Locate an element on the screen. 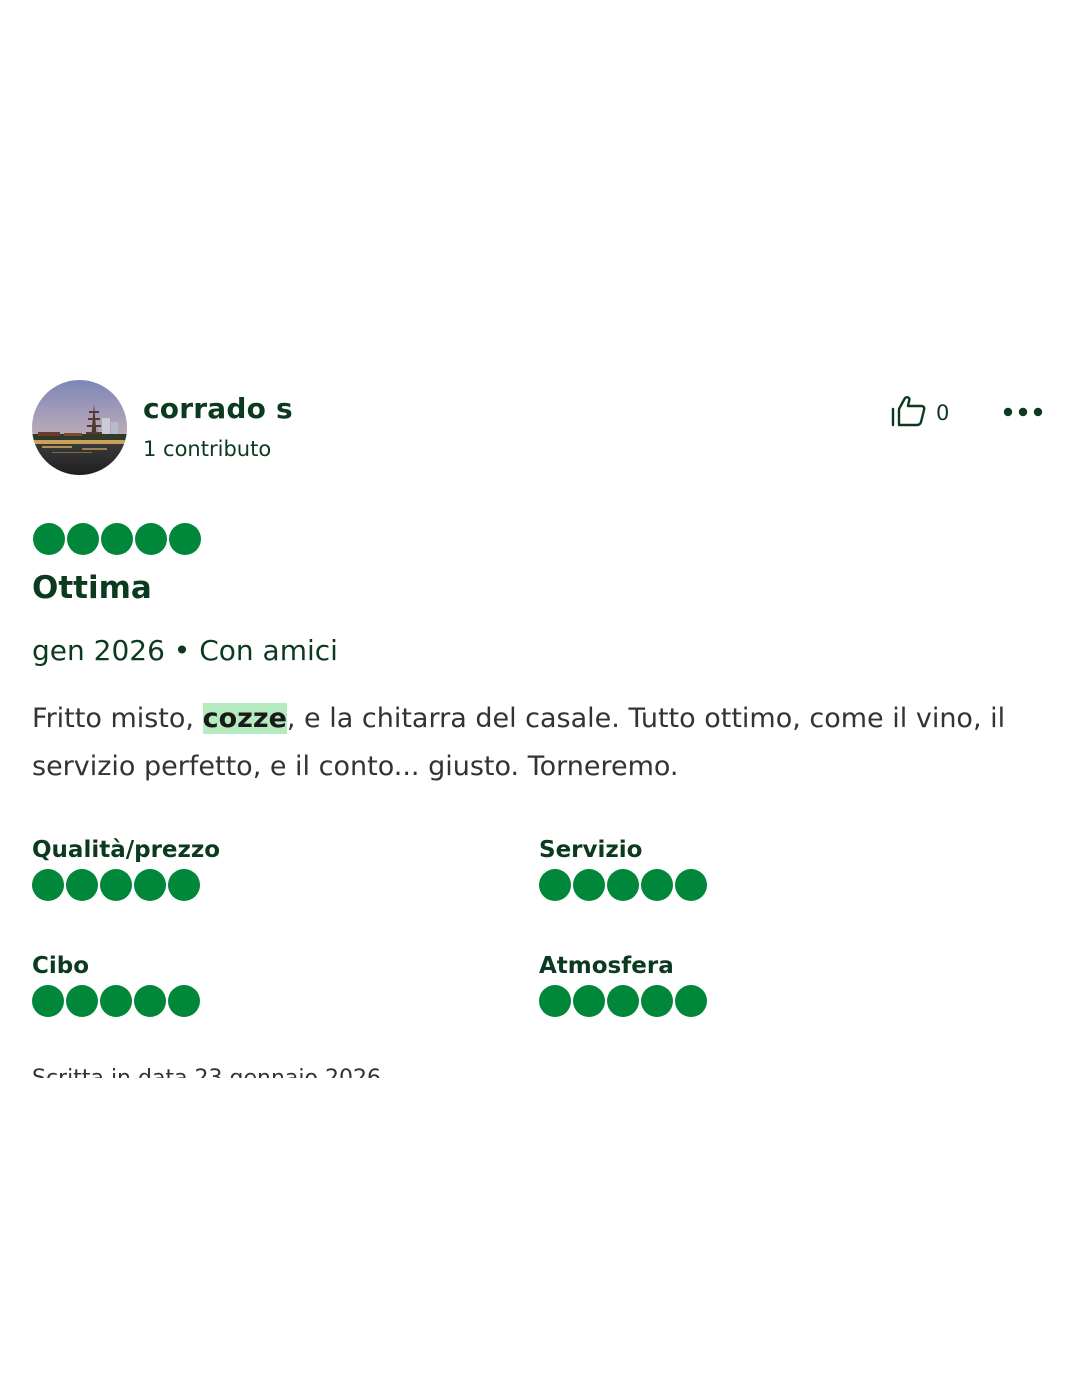  subrating-atmosphere: Atmosfera is located at coordinates (623, 985).